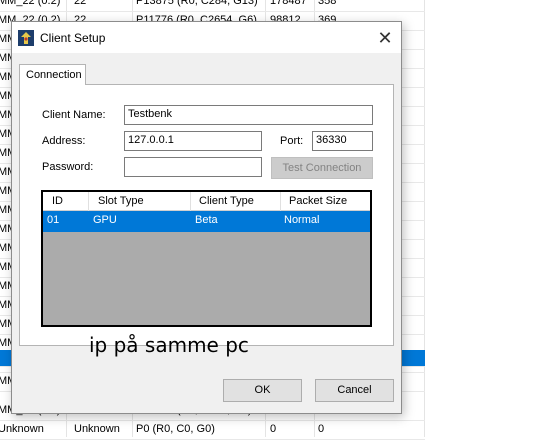 This screenshot has width=533, height=440. What do you see at coordinates (73, 38) in the screenshot?
I see `dialog-title: Client Setup` at bounding box center [73, 38].